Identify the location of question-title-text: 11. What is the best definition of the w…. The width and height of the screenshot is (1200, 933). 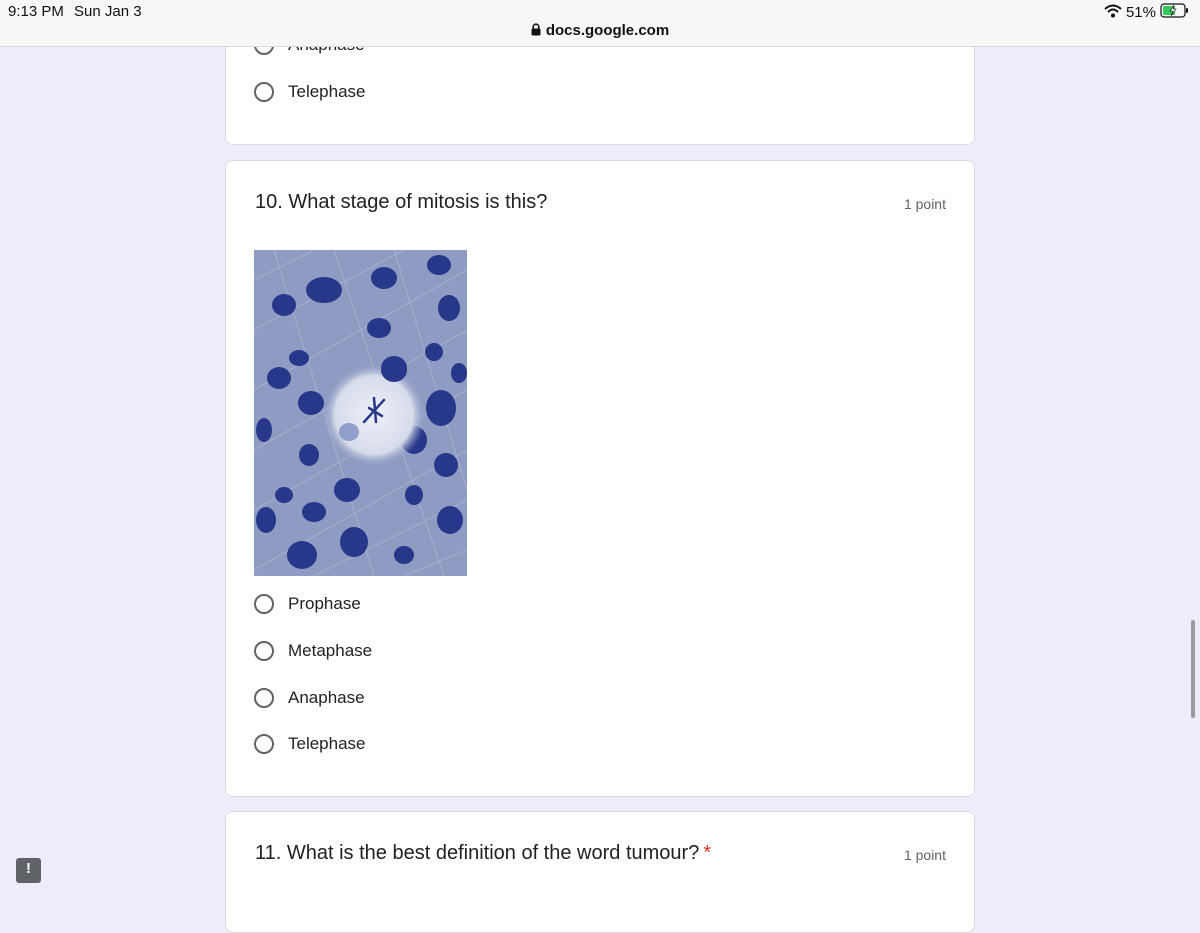
(477, 853).